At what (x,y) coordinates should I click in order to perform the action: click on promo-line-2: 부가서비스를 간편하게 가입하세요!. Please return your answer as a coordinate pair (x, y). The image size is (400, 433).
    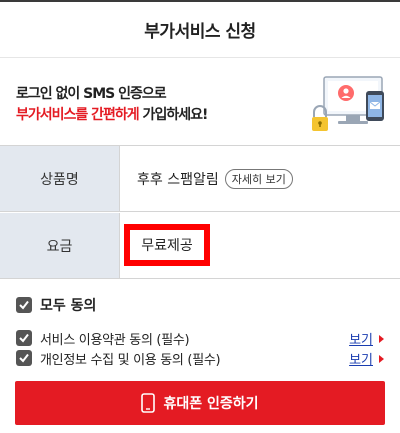
    Looking at the image, I should click on (112, 114).